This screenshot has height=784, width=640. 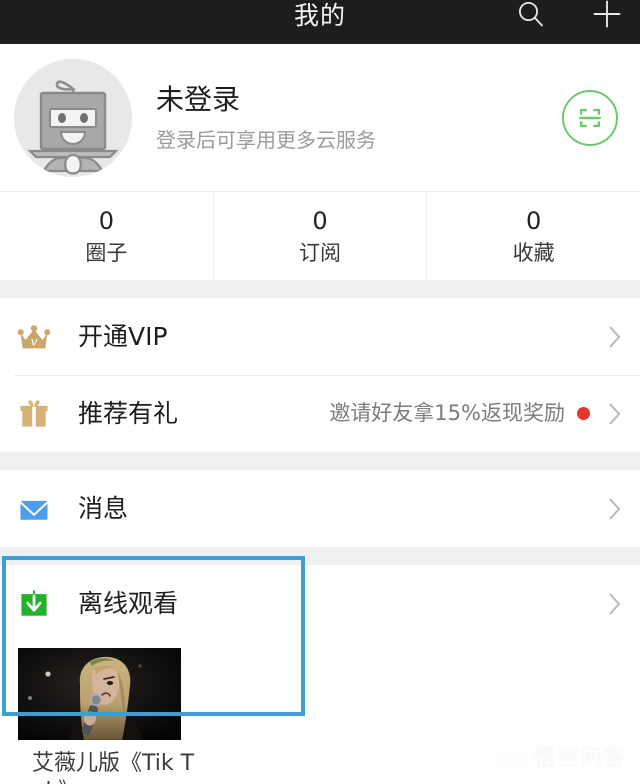 What do you see at coordinates (103, 508) in the screenshot?
I see `menu-item-label: 消息` at bounding box center [103, 508].